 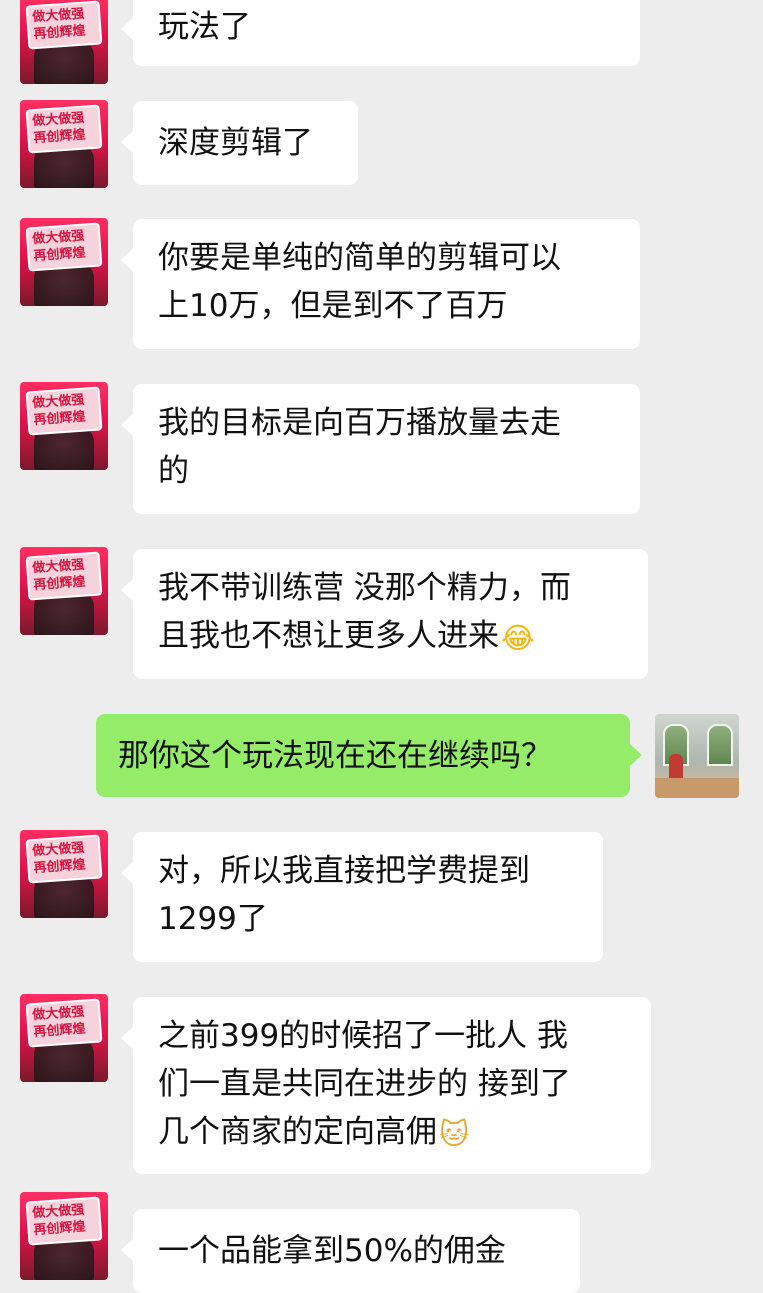 What do you see at coordinates (362, 897) in the screenshot?
I see `message-bubble-incoming: 对，所以我直接把学费提到 1299了` at bounding box center [362, 897].